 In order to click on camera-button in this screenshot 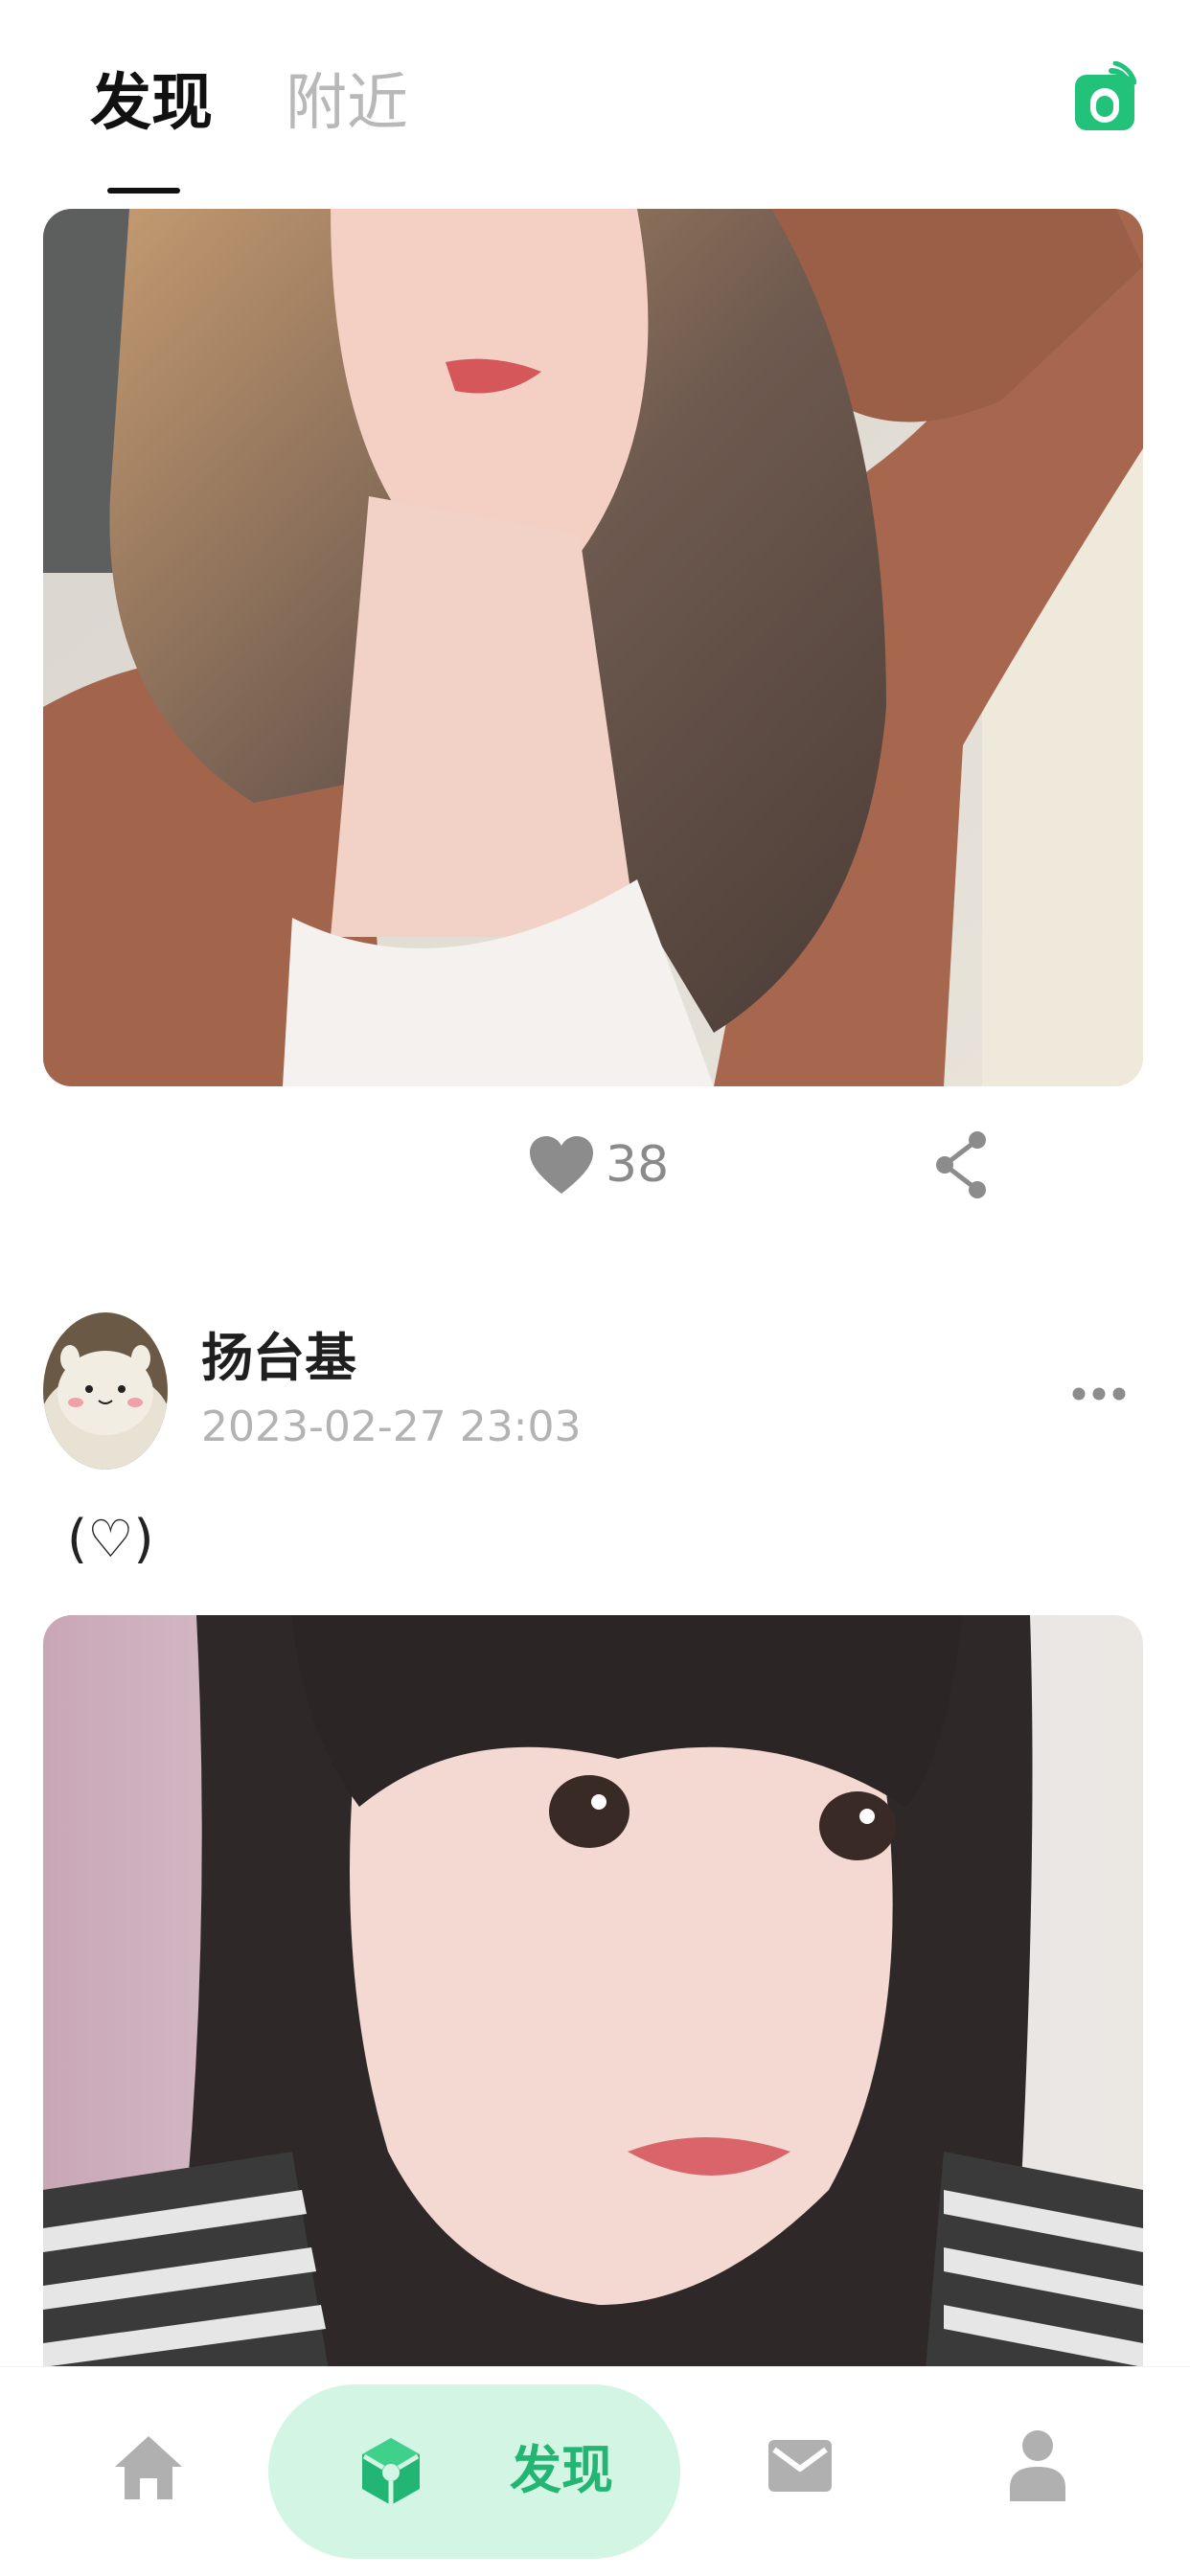, I will do `click(1105, 96)`.